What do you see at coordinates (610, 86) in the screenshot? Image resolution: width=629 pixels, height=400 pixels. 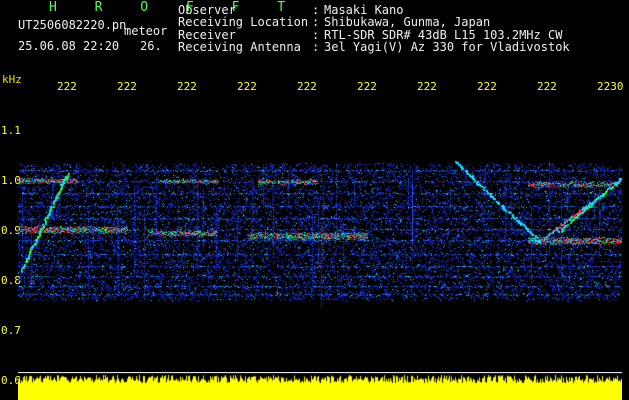 I see `time-tick-label: 2230` at bounding box center [610, 86].